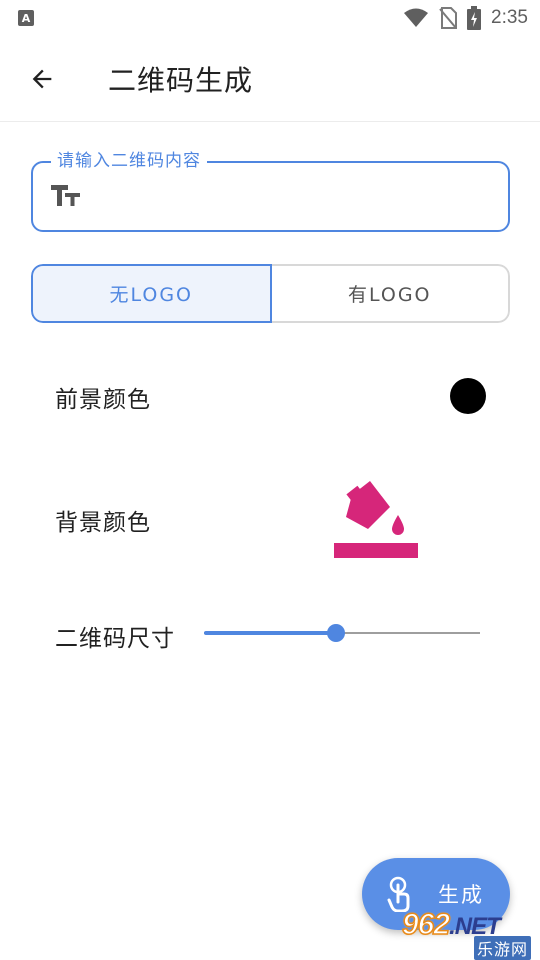  What do you see at coordinates (448, 18) in the screenshot?
I see `no-sim-icon` at bounding box center [448, 18].